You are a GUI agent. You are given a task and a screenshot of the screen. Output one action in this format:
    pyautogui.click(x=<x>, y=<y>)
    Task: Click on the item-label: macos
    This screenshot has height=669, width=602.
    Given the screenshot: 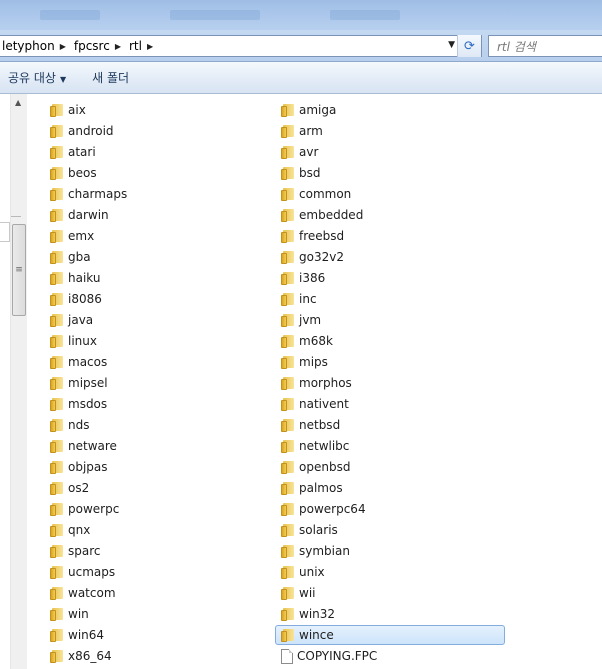 What is the action you would take?
    pyautogui.click(x=88, y=362)
    